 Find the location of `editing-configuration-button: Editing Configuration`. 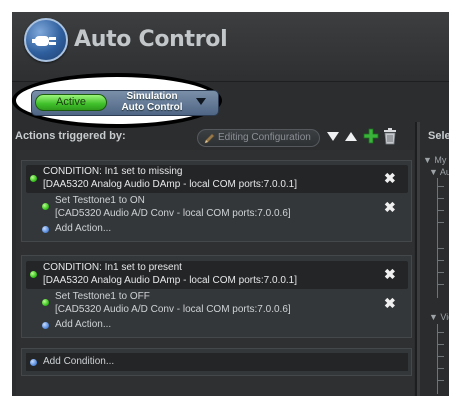

editing-configuration-button: Editing Configuration is located at coordinates (258, 138).